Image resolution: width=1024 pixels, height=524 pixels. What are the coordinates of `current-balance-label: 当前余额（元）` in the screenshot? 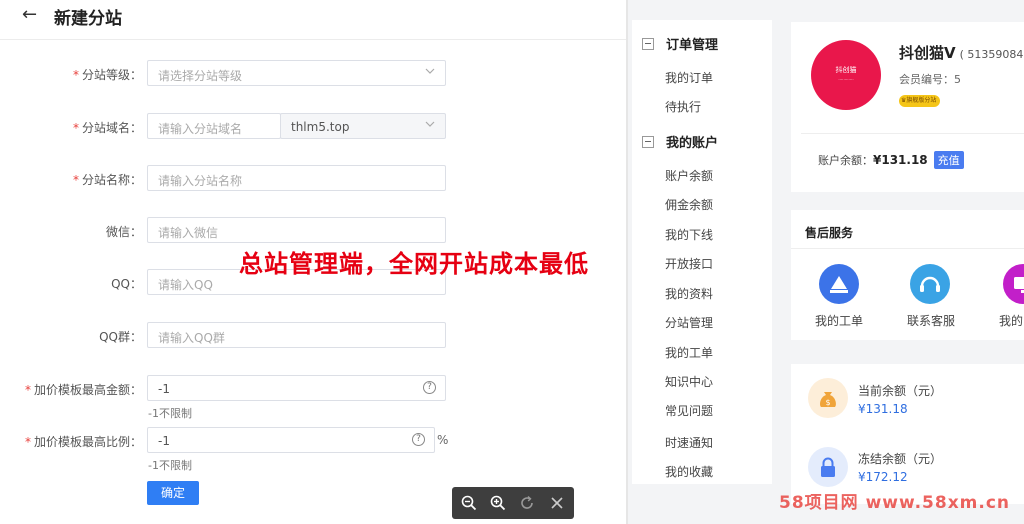 It's located at (900, 391).